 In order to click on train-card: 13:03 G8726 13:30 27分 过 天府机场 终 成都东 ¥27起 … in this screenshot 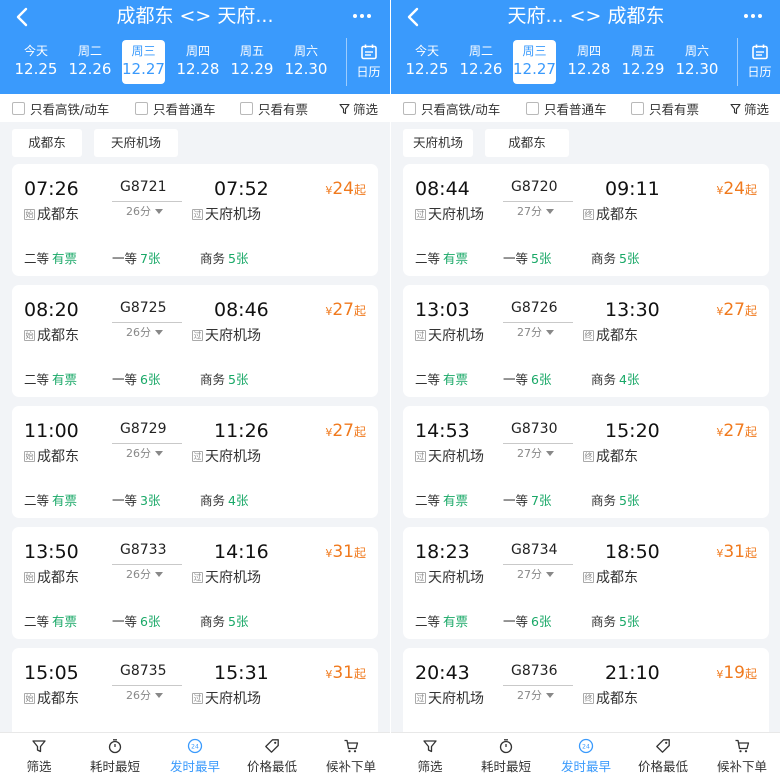, I will do `click(586, 341)`.